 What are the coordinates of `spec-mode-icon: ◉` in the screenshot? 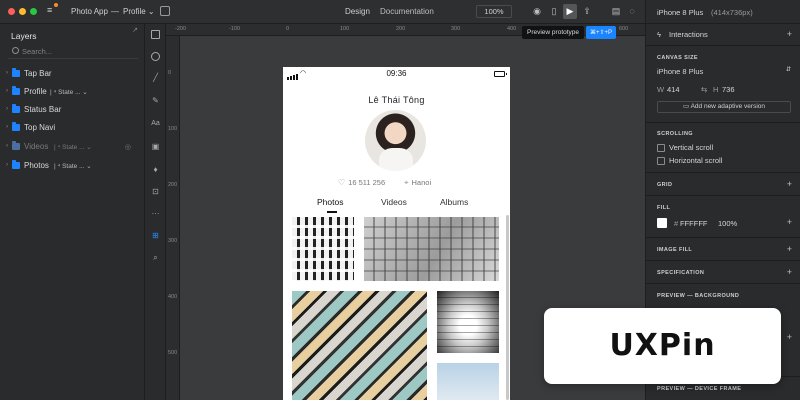 It's located at (537, 11).